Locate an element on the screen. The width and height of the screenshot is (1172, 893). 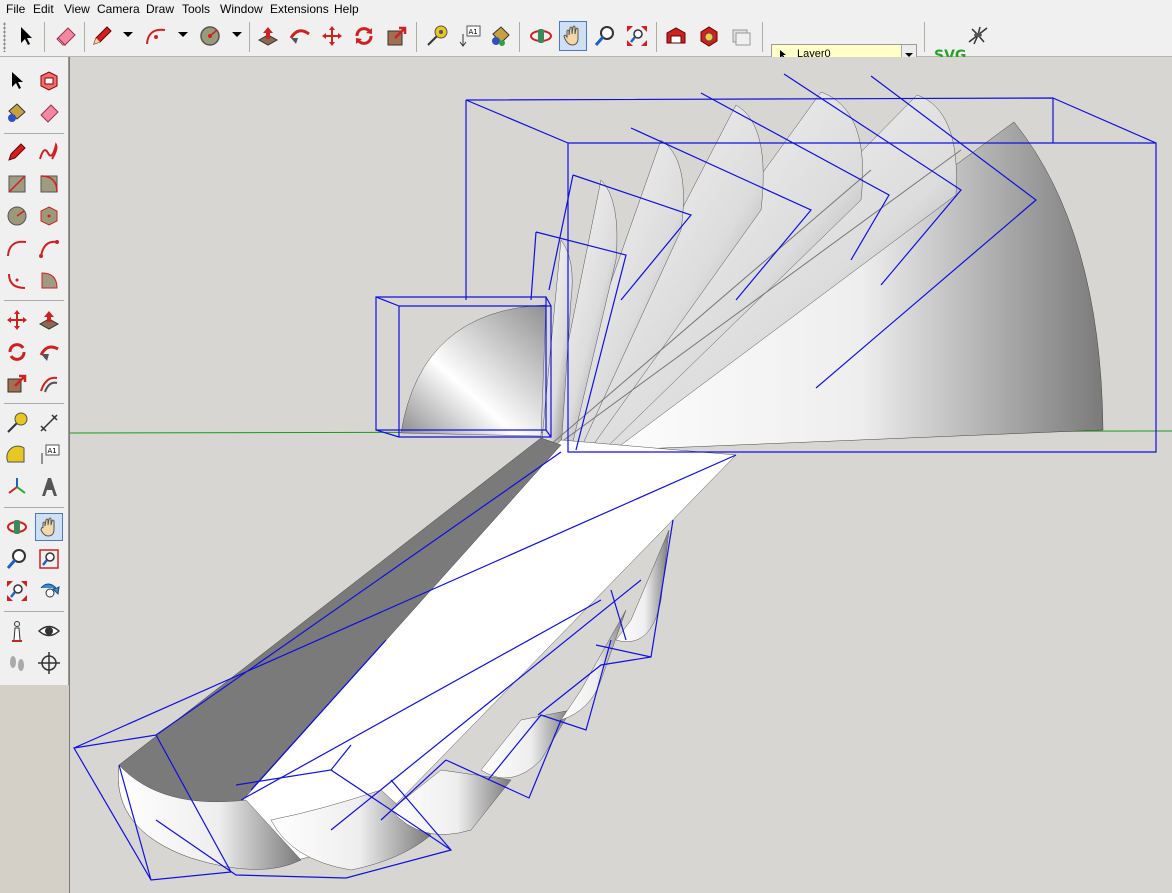
tool-tape-measure is located at coordinates (17, 423).